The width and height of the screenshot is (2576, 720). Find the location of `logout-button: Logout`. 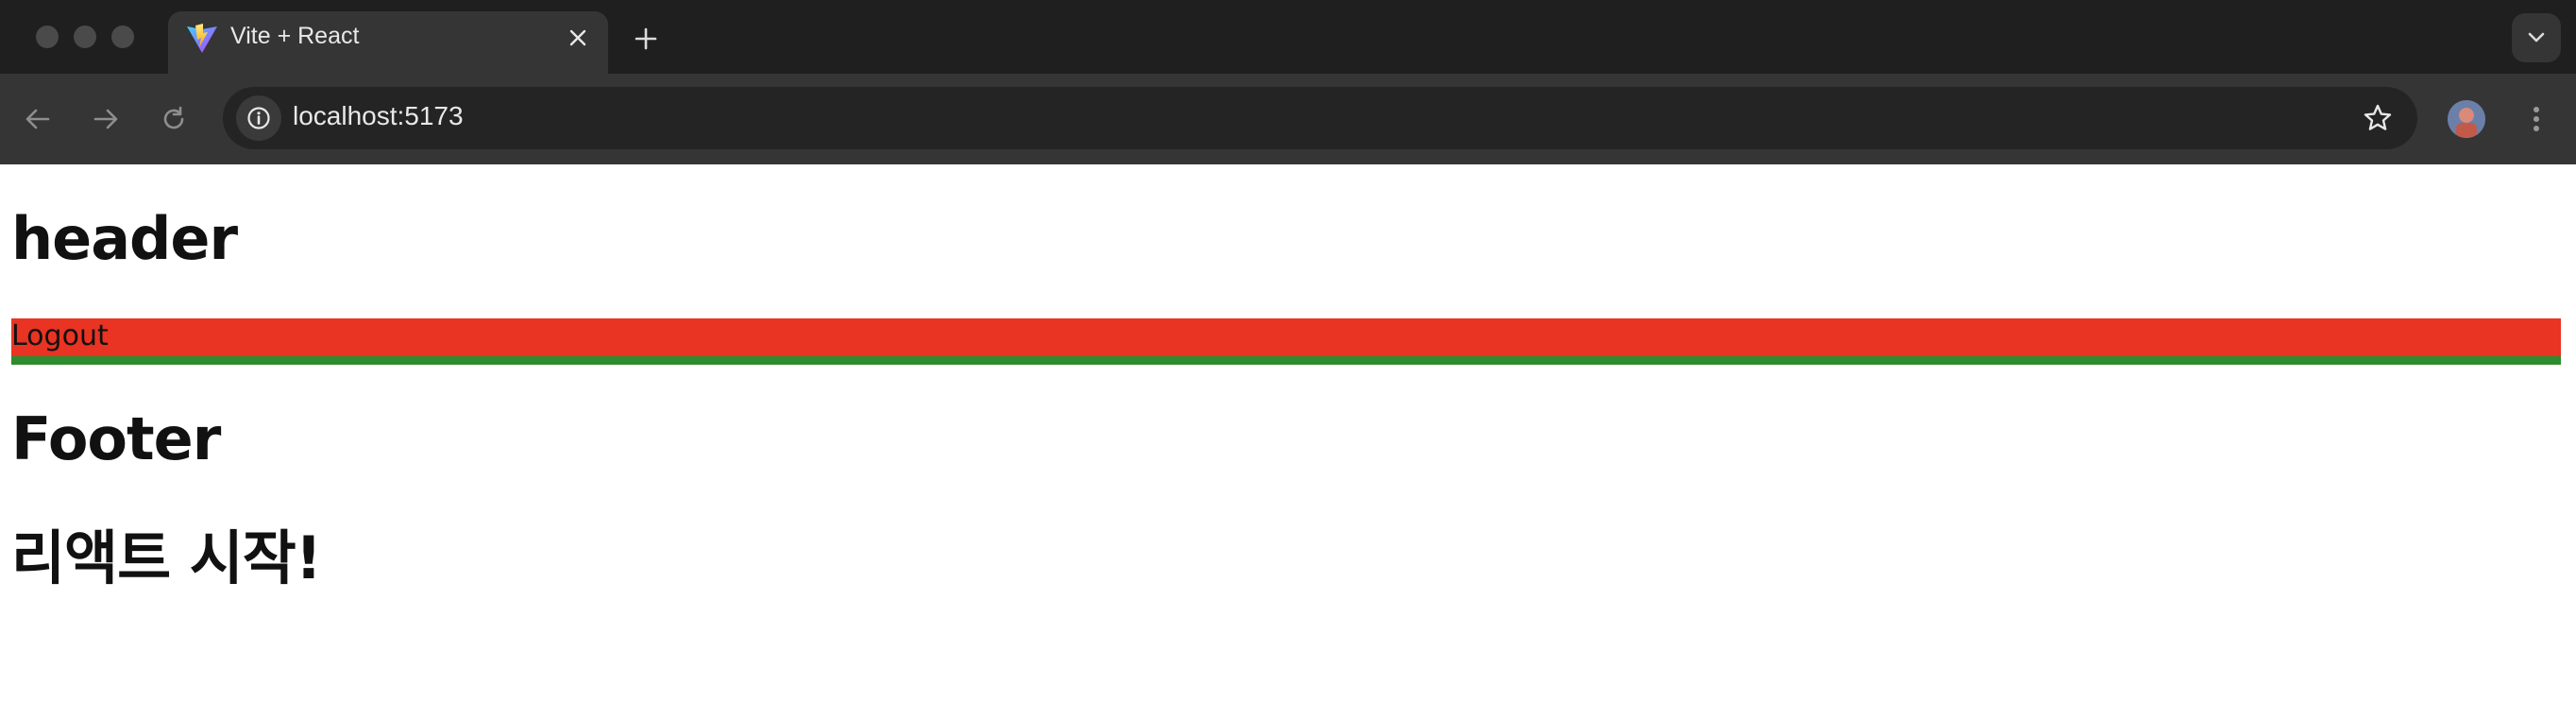

logout-button: Logout is located at coordinates (60, 335).